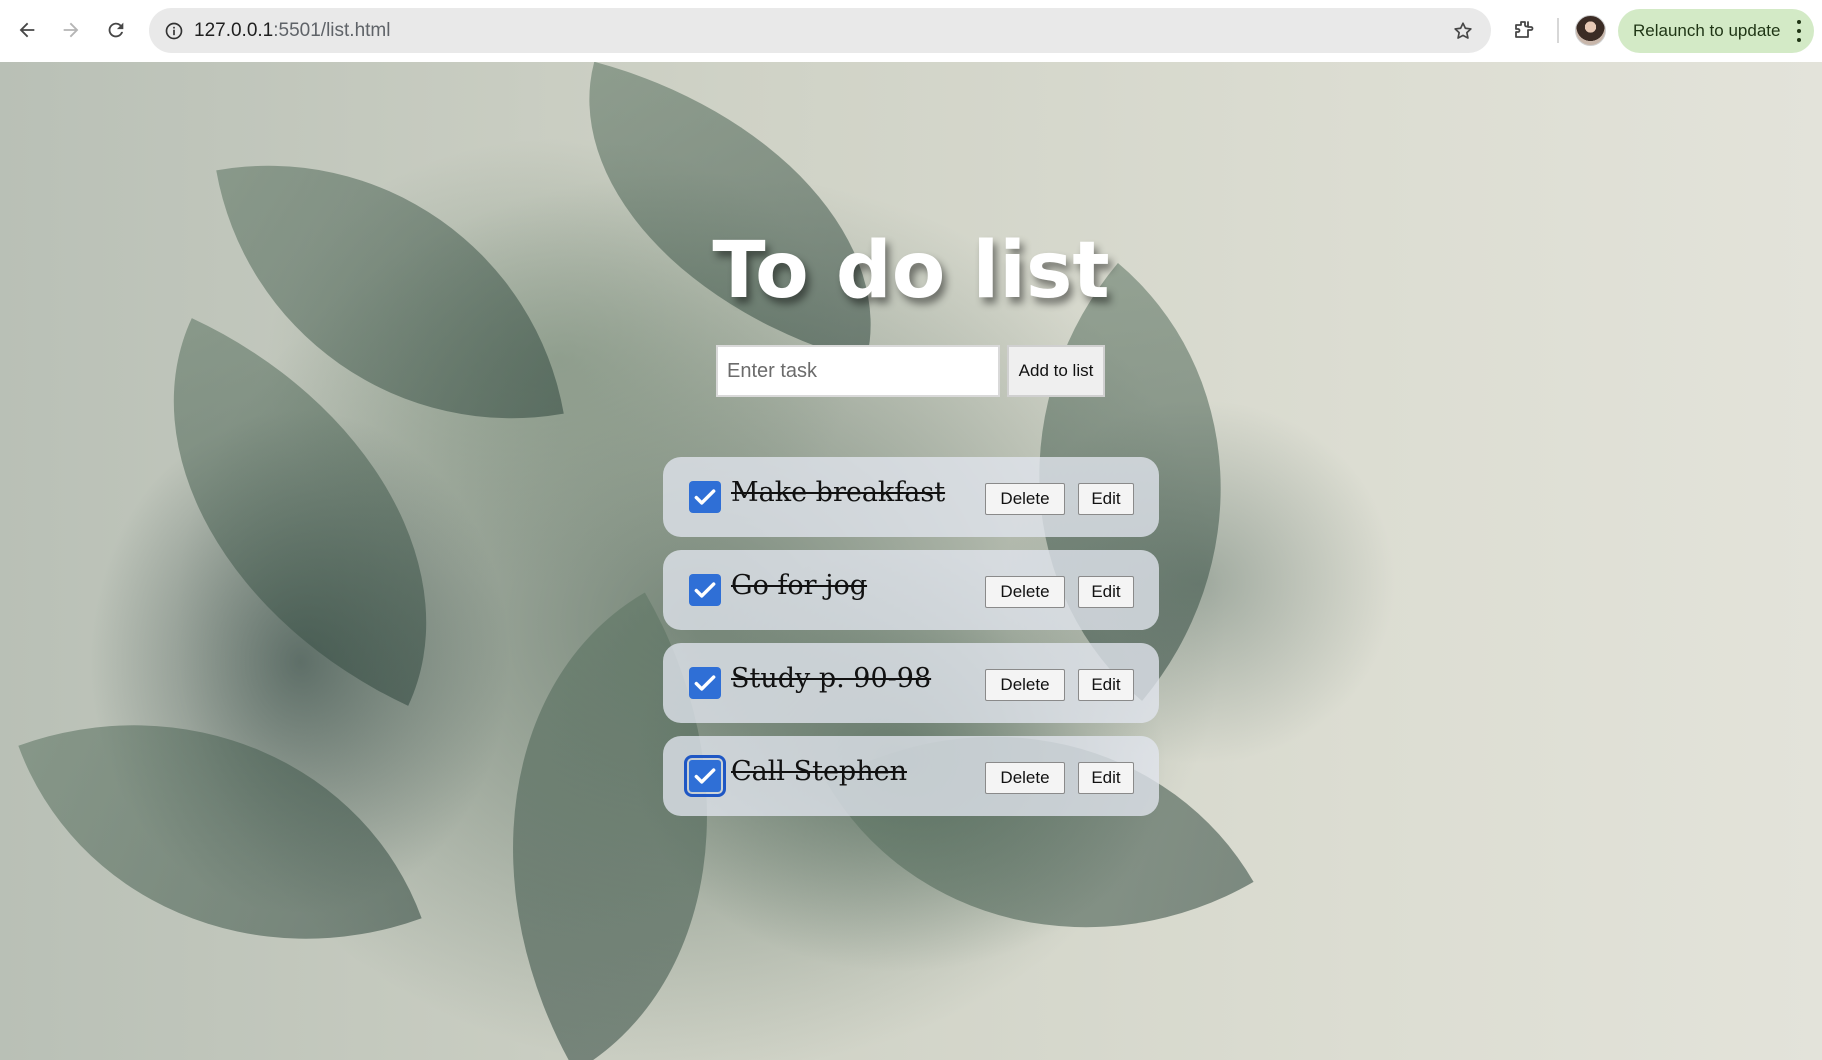  Describe the element at coordinates (838, 492) in the screenshot. I see `todo-text: Make breakfast` at that location.